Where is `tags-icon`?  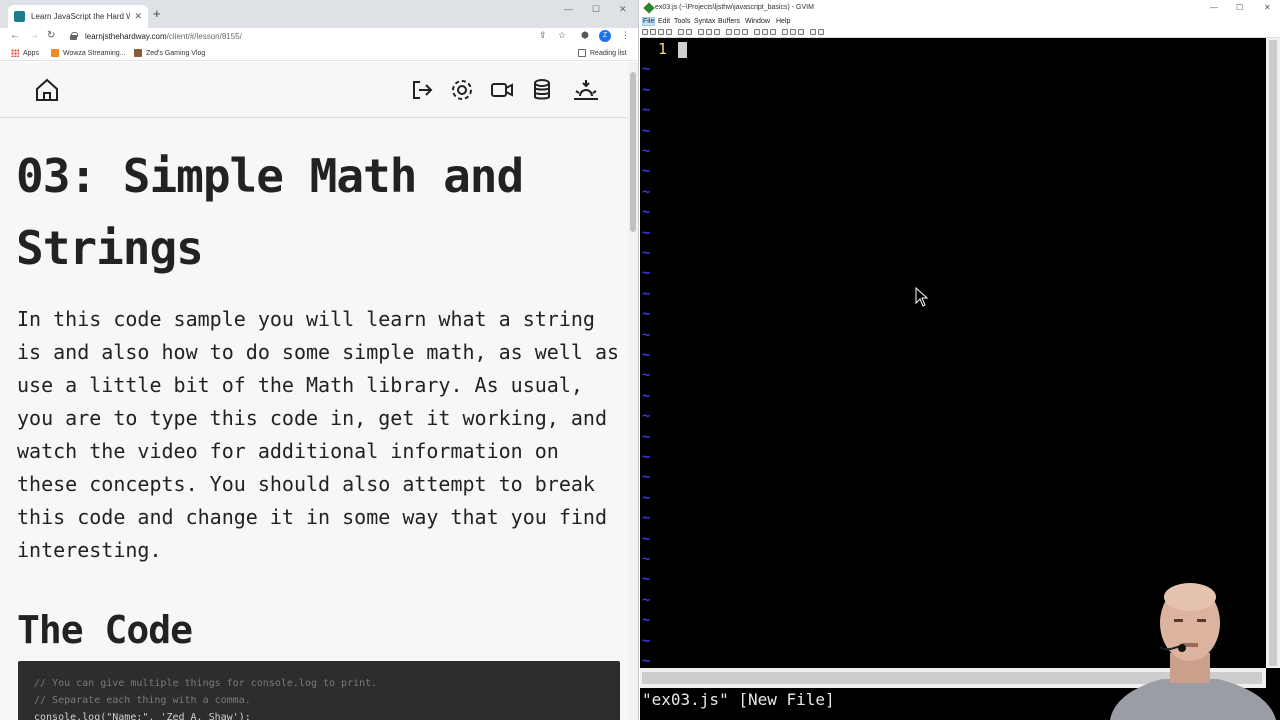
tags-icon is located at coordinates (801, 32).